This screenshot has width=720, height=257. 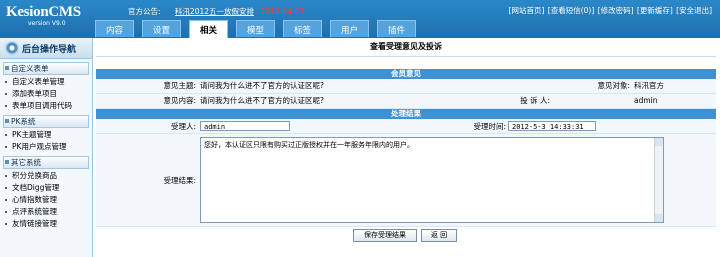 I want to click on sidebar-title: 后台操作导航, so click(x=46, y=48).